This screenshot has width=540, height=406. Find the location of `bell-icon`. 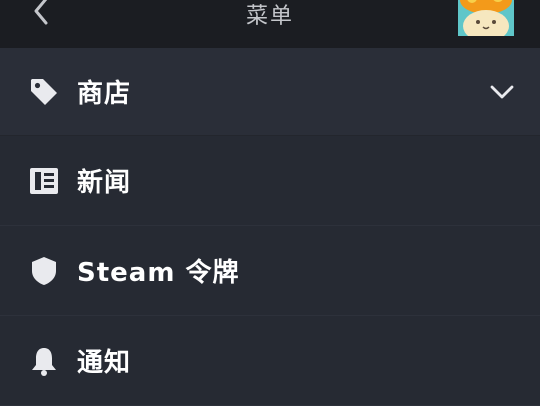

bell-icon is located at coordinates (44, 361).